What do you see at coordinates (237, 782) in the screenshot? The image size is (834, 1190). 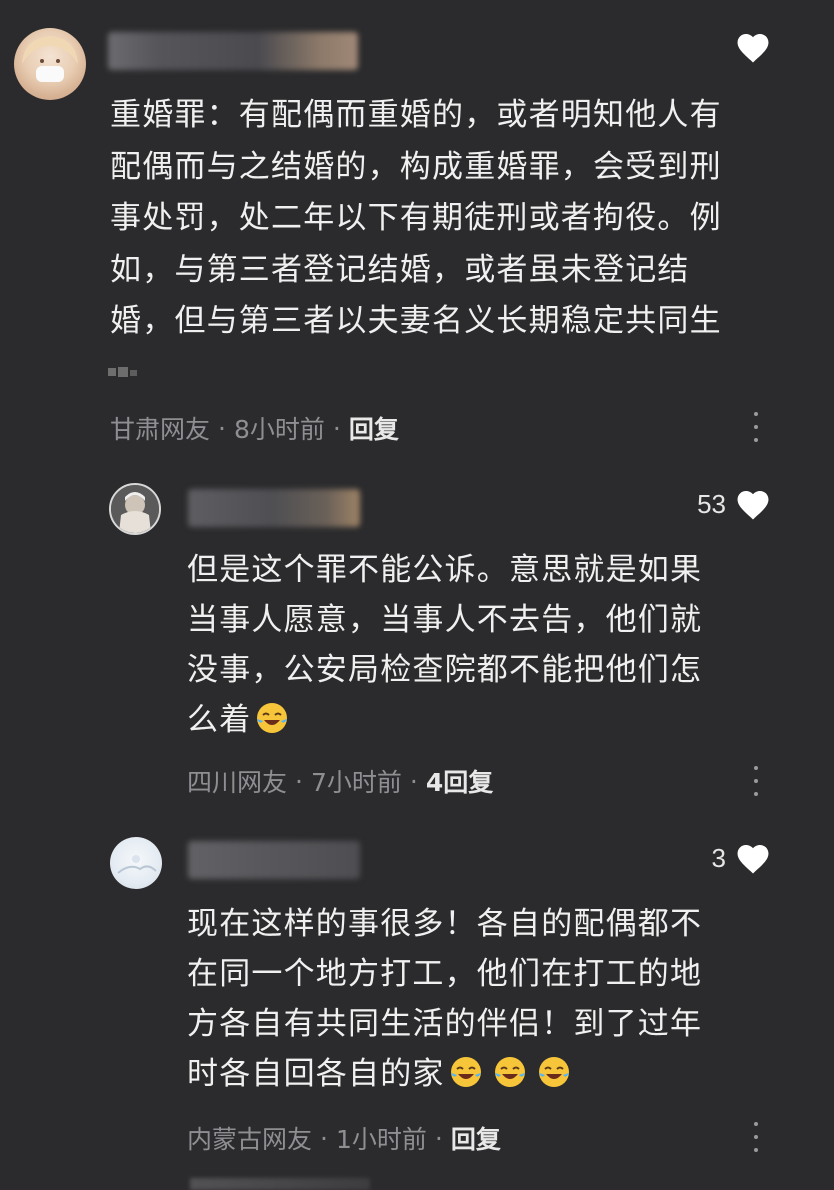 I see `location-label: 四川网友` at bounding box center [237, 782].